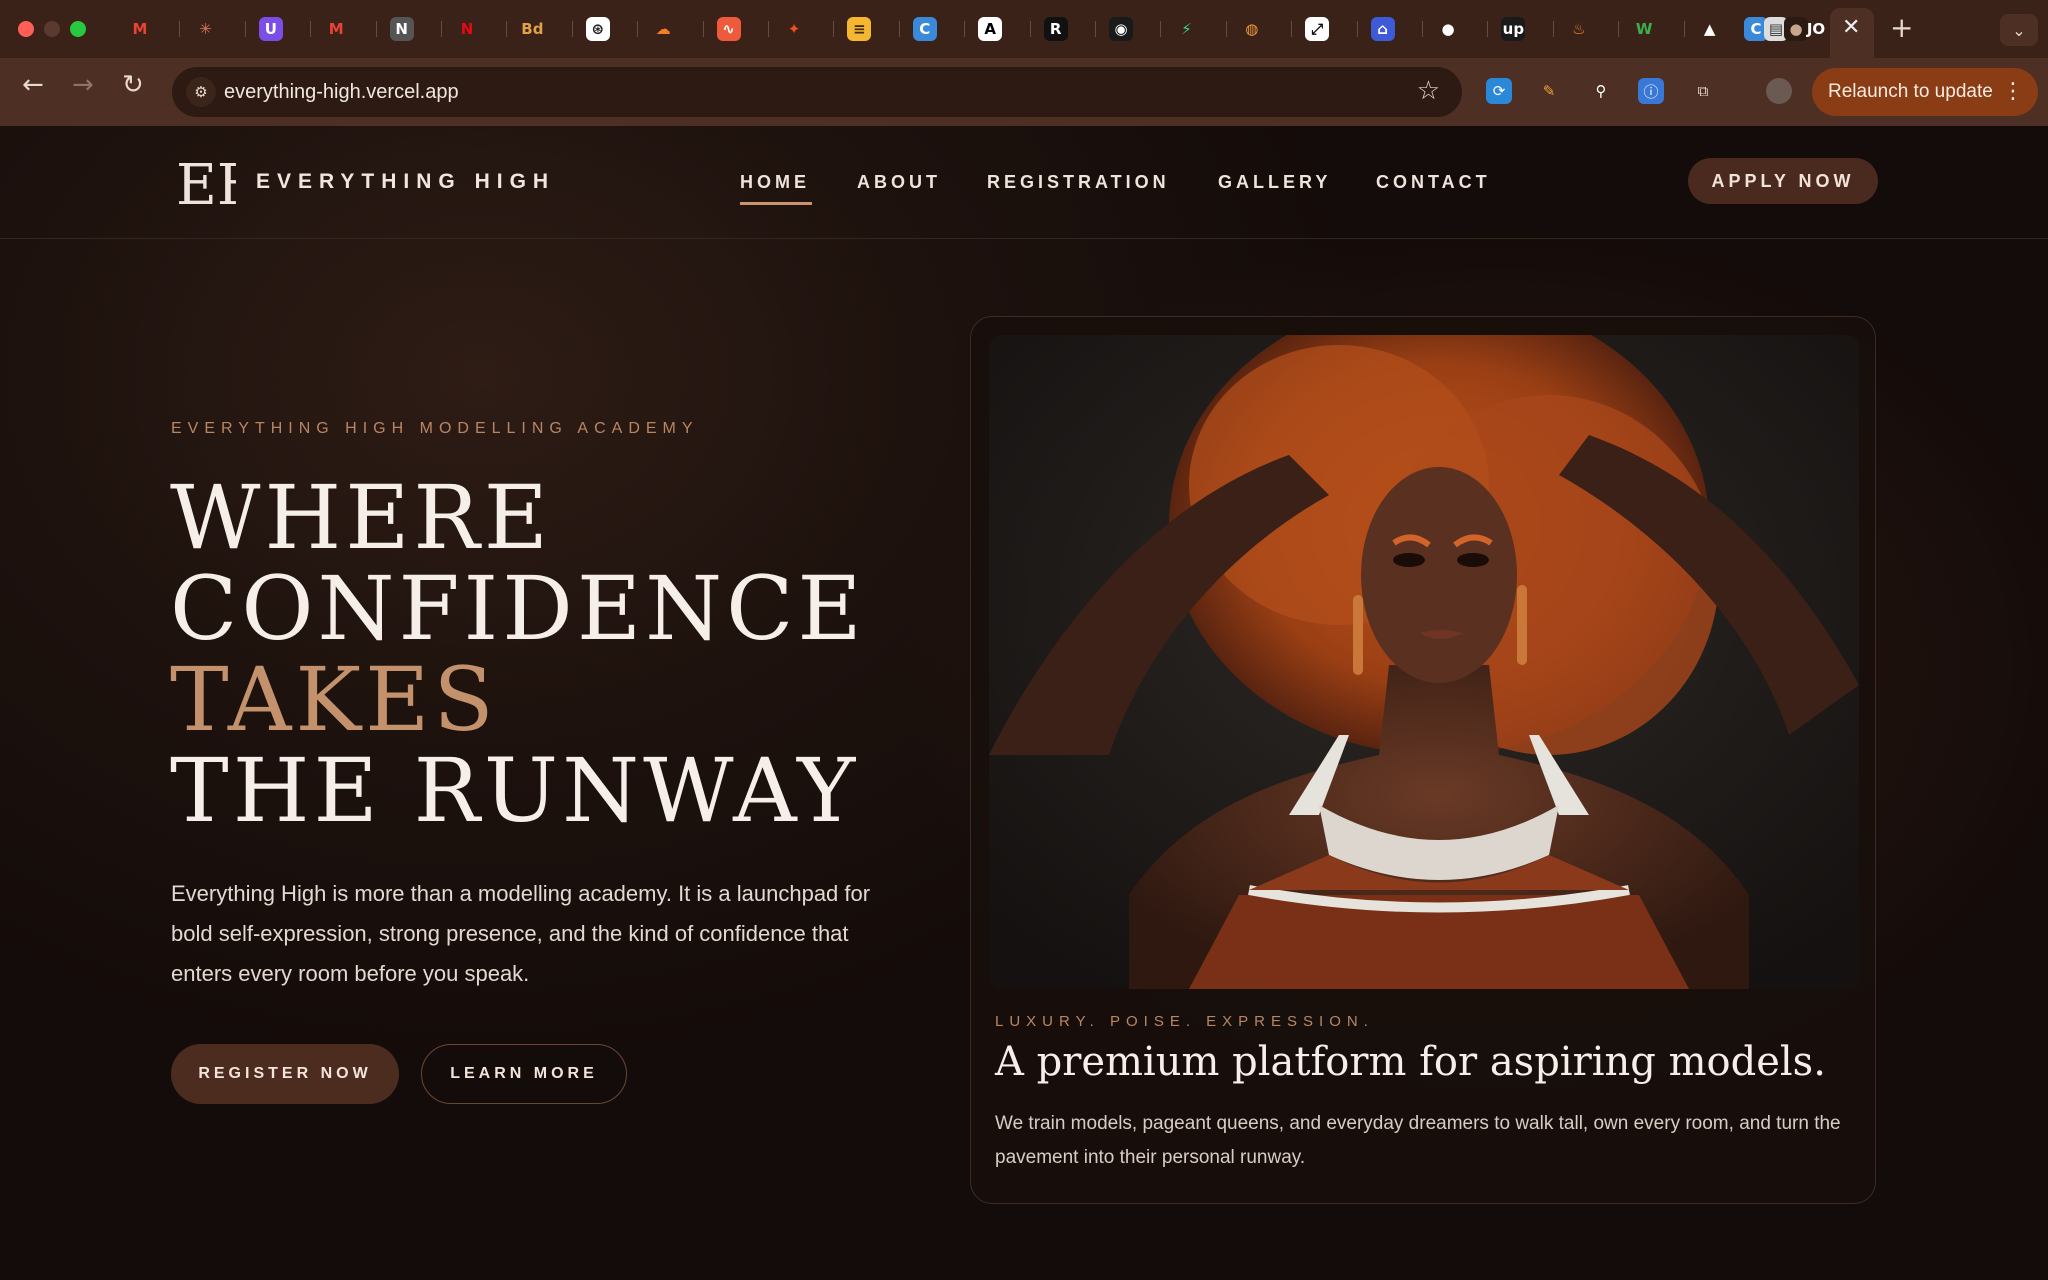 The height and width of the screenshot is (1280, 2048). I want to click on tab-search-menu: ⌄, so click(2019, 30).